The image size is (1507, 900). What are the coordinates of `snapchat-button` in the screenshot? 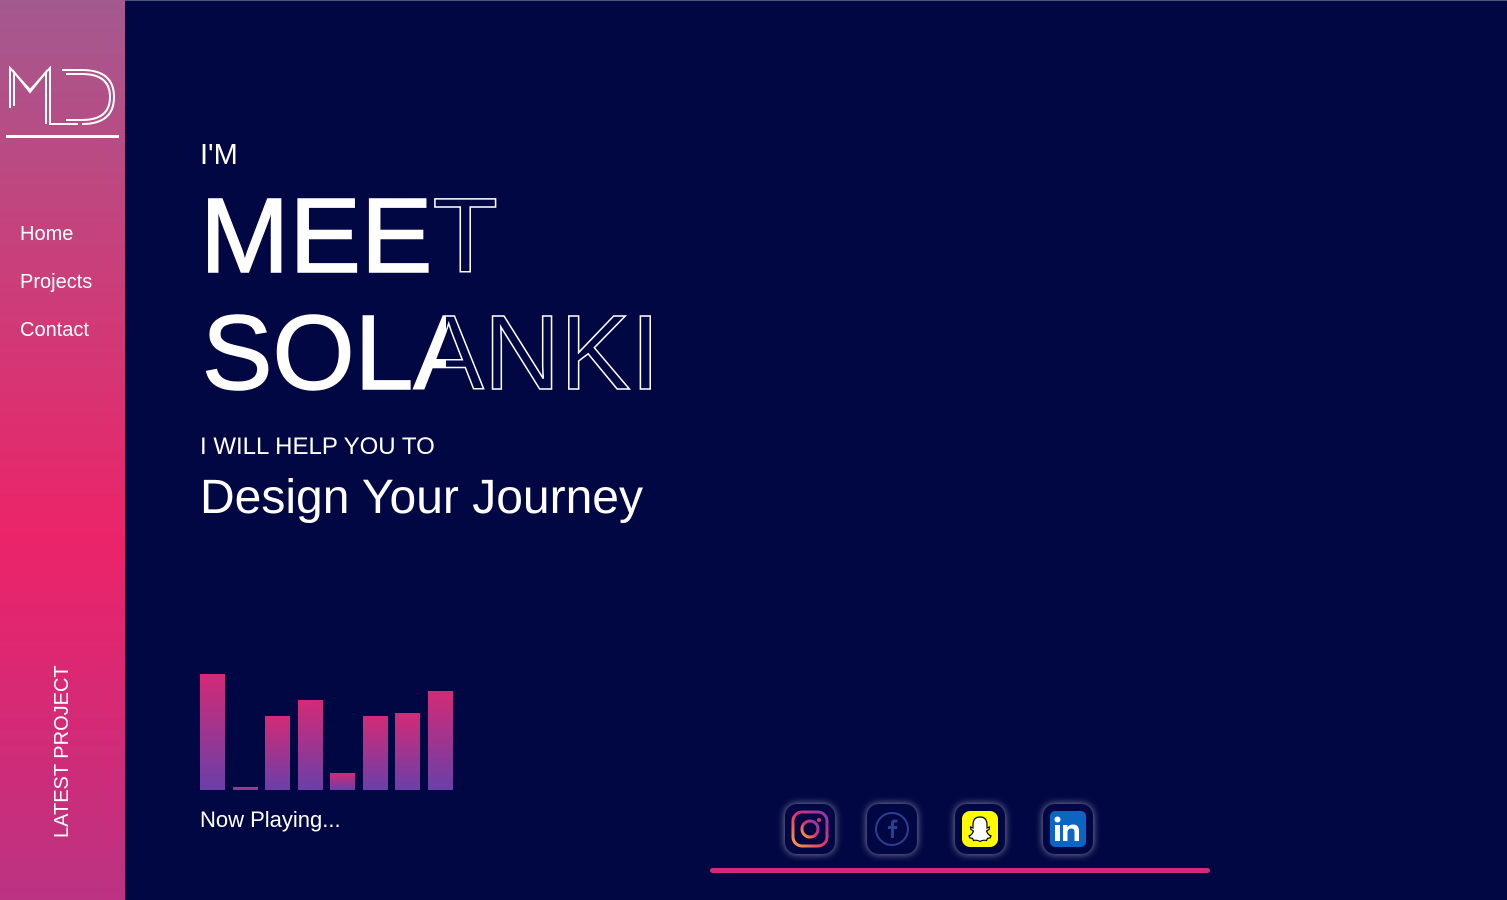 It's located at (980, 829).